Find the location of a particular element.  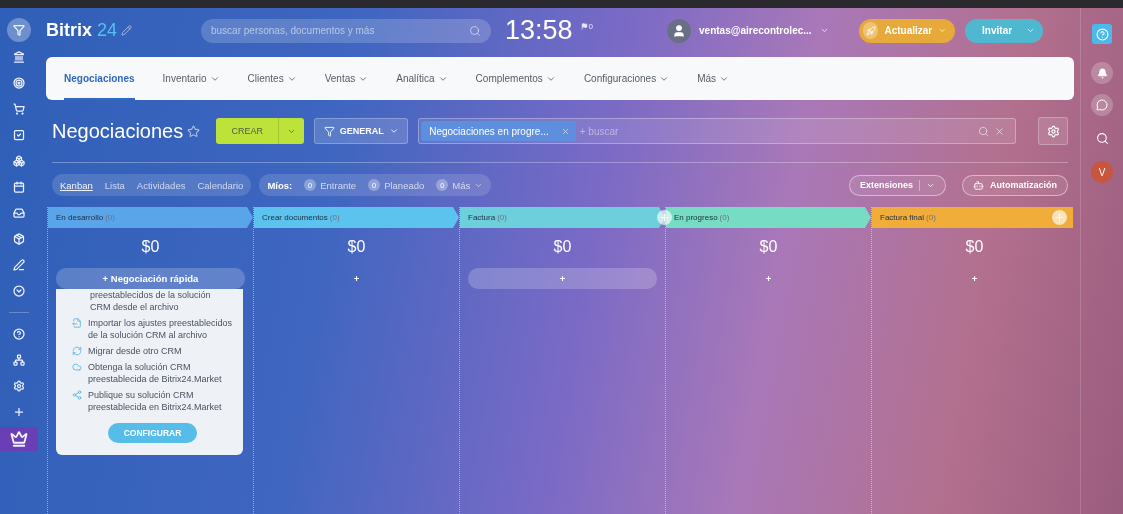

person-icon is located at coordinates (679, 30).